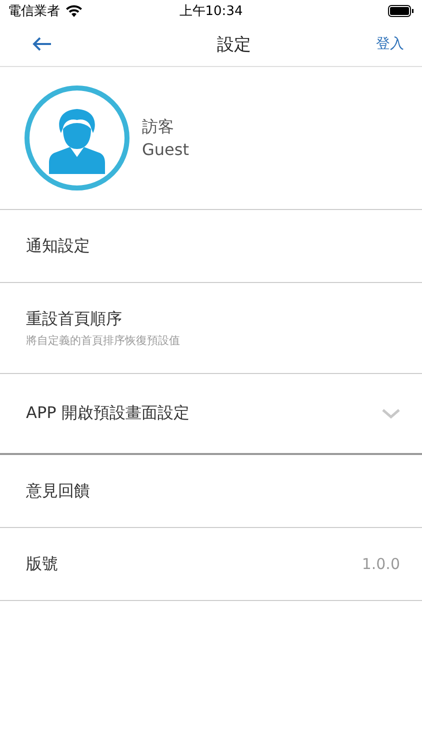 The width and height of the screenshot is (422, 750). I want to click on back-arrow-icon, so click(42, 44).